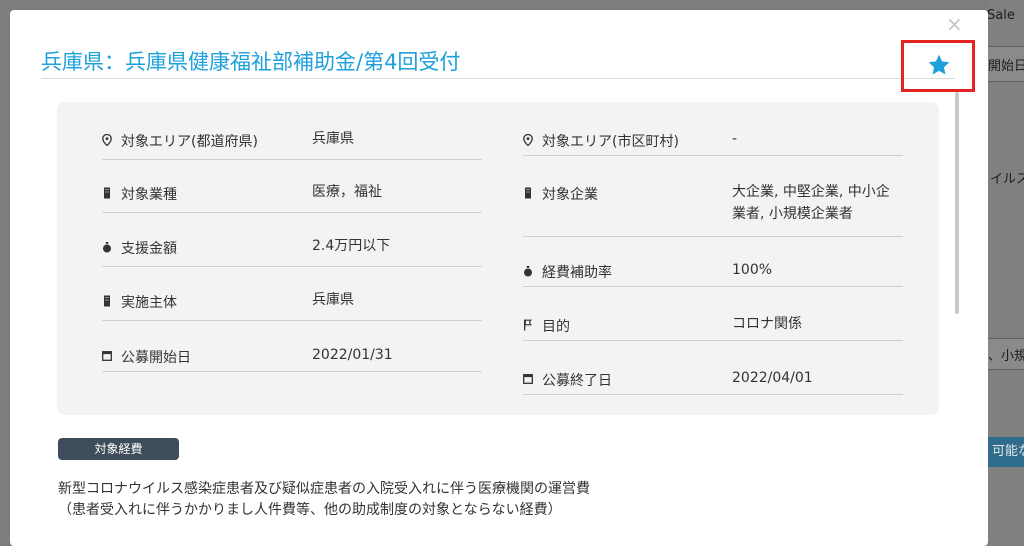 This screenshot has width=1024, height=546. I want to click on bg-sales-text: Sale, so click(1001, 15).